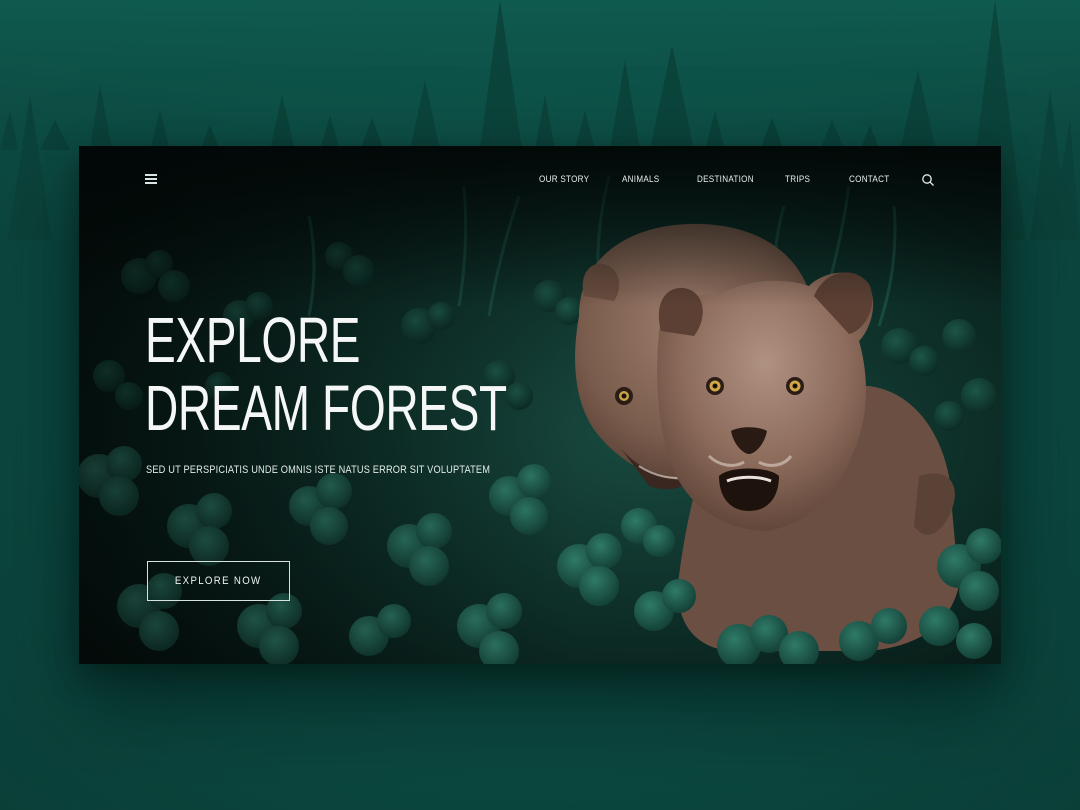 The image size is (1080, 810). I want to click on explore-now-button: EXPLORE NOW, so click(218, 581).